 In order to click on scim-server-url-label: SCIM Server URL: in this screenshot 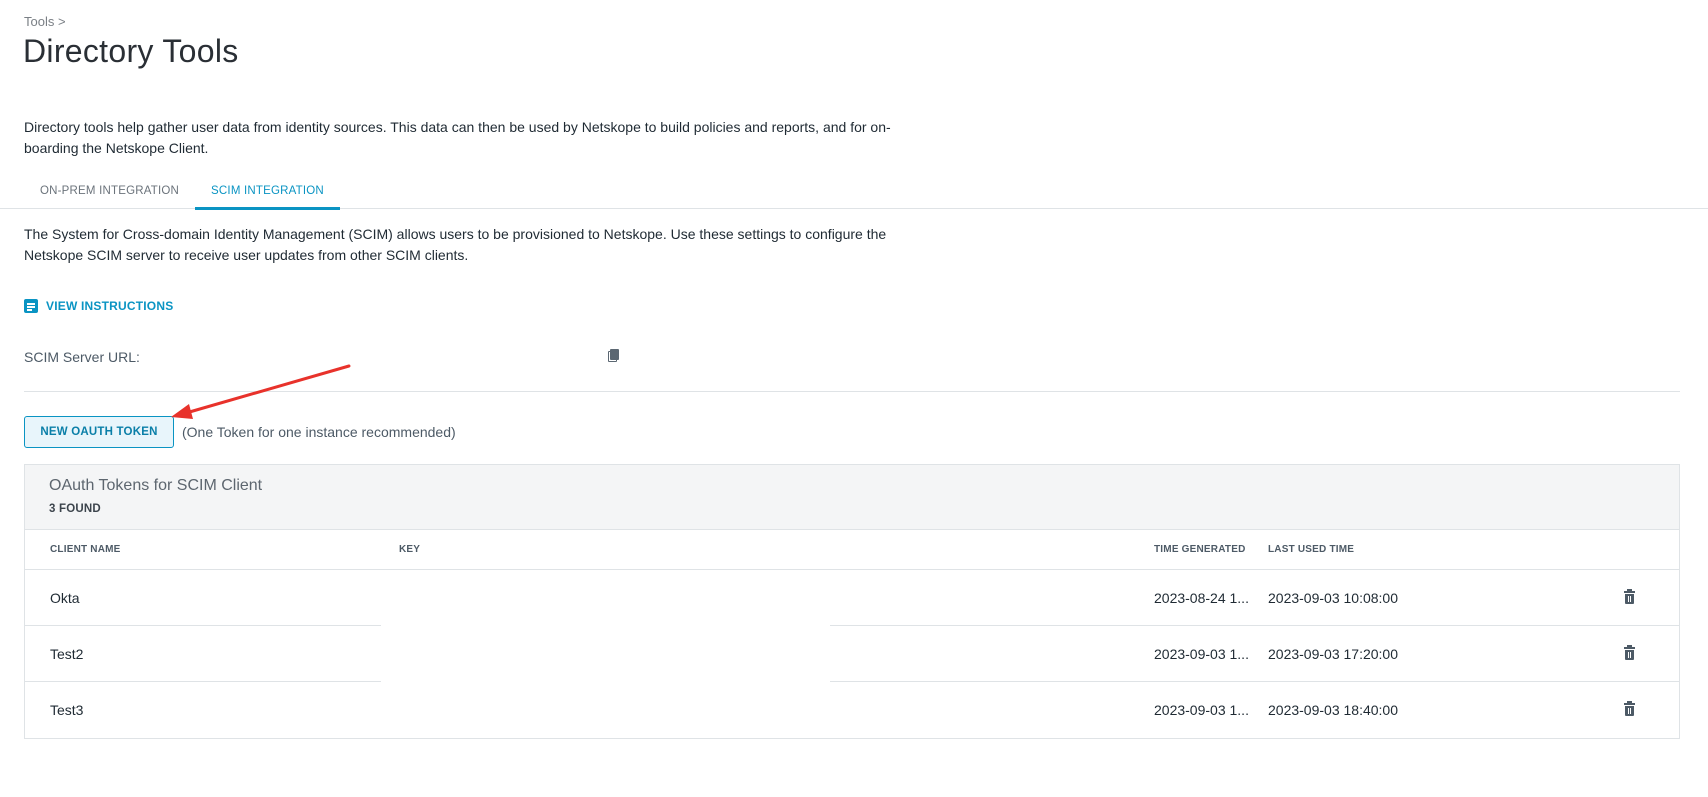, I will do `click(82, 357)`.